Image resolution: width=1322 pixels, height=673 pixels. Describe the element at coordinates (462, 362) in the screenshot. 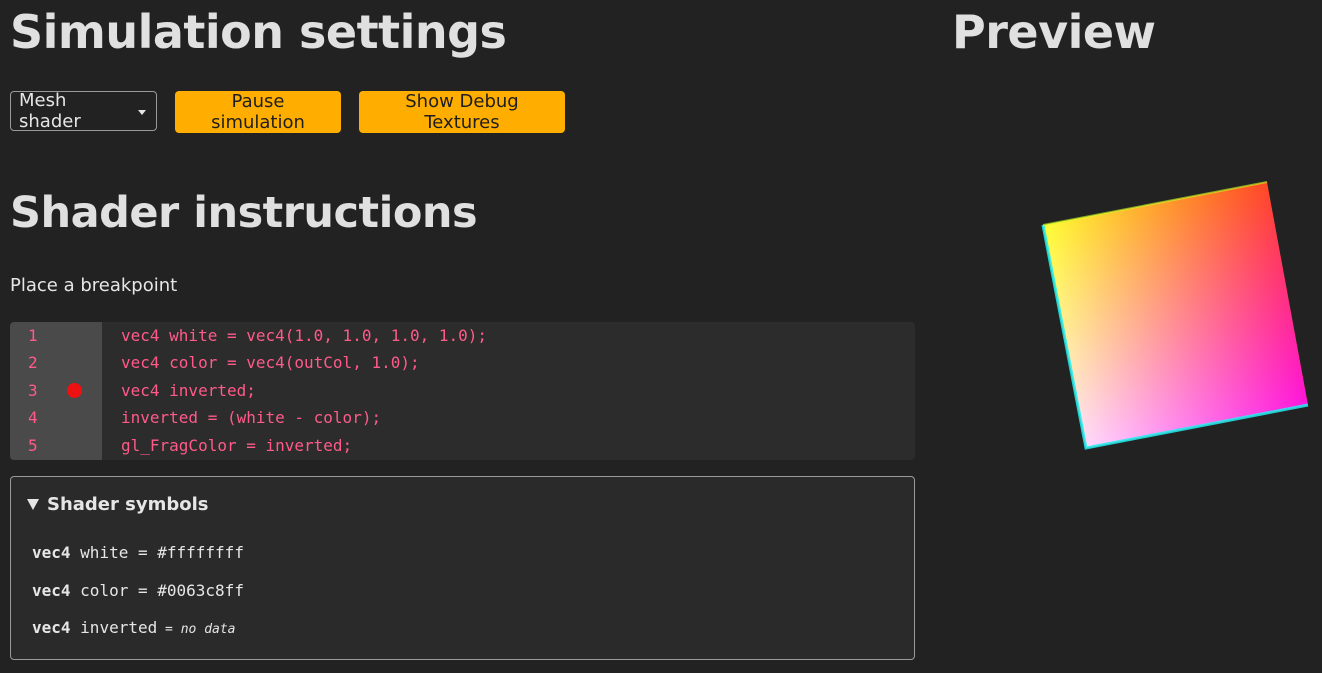

I see `code-line: 2 vec4 color = vec4(outCol, 1.0);` at that location.